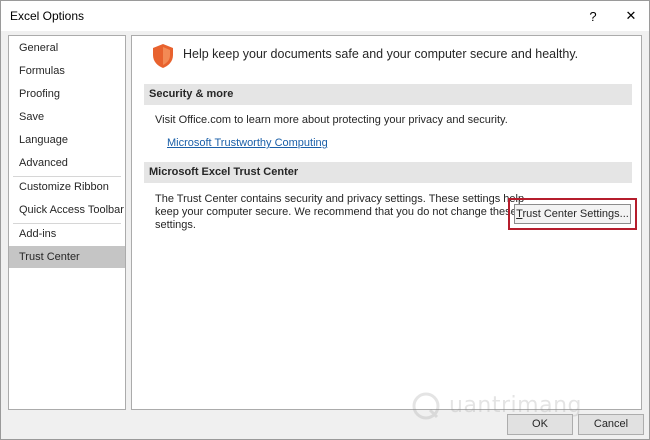  Describe the element at coordinates (67, 48) in the screenshot. I see `sidebar-item-general: General` at that location.